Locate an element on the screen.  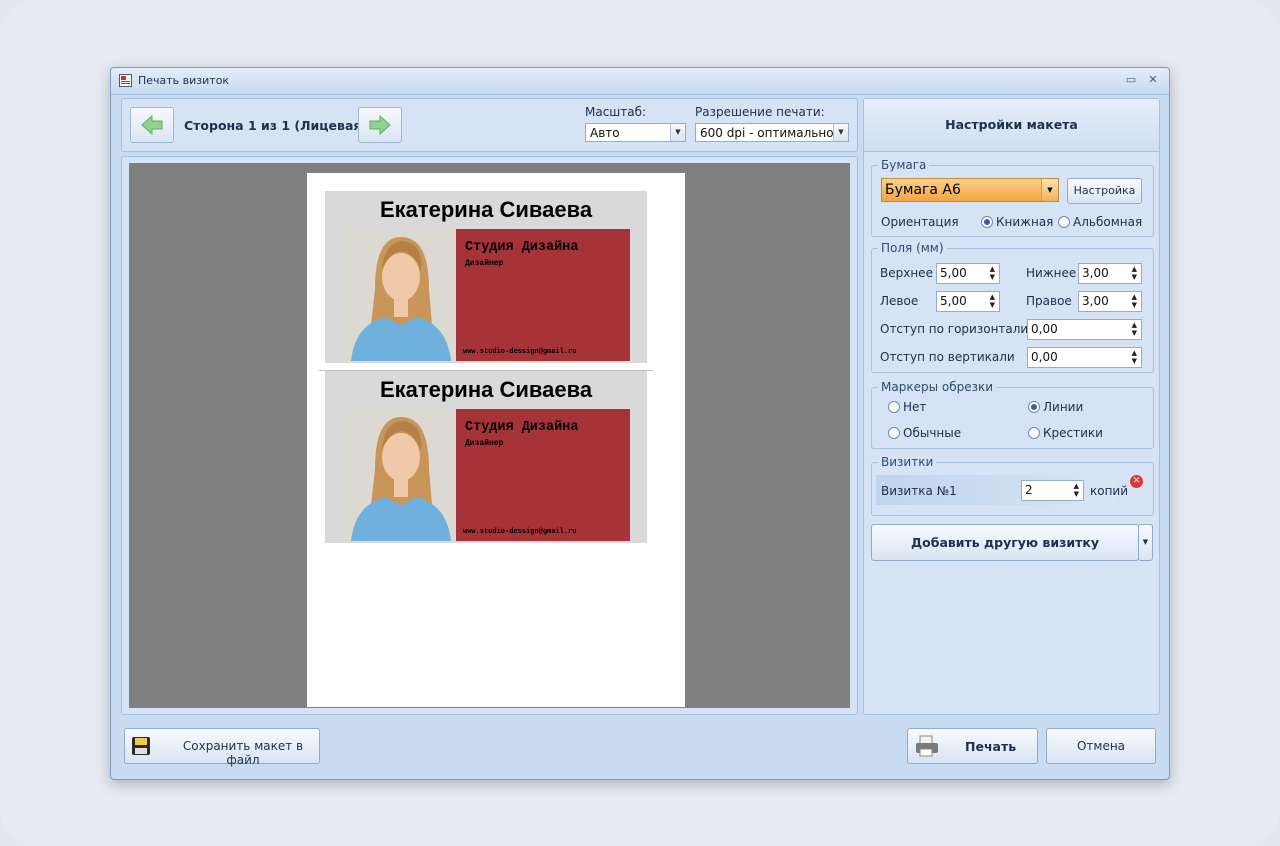
printer-icon is located at coordinates (927, 746).